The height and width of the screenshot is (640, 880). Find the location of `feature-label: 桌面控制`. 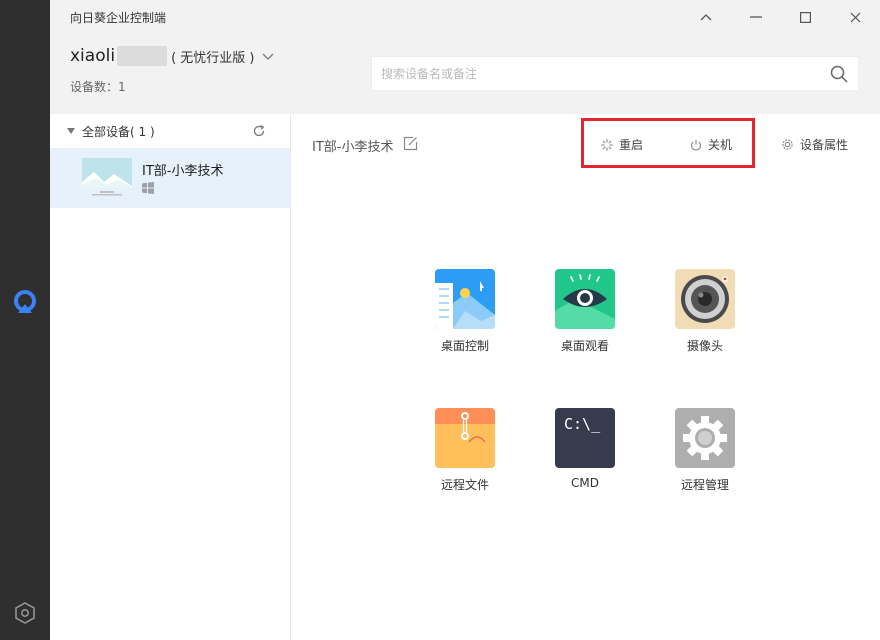

feature-label: 桌面控制 is located at coordinates (464, 346).